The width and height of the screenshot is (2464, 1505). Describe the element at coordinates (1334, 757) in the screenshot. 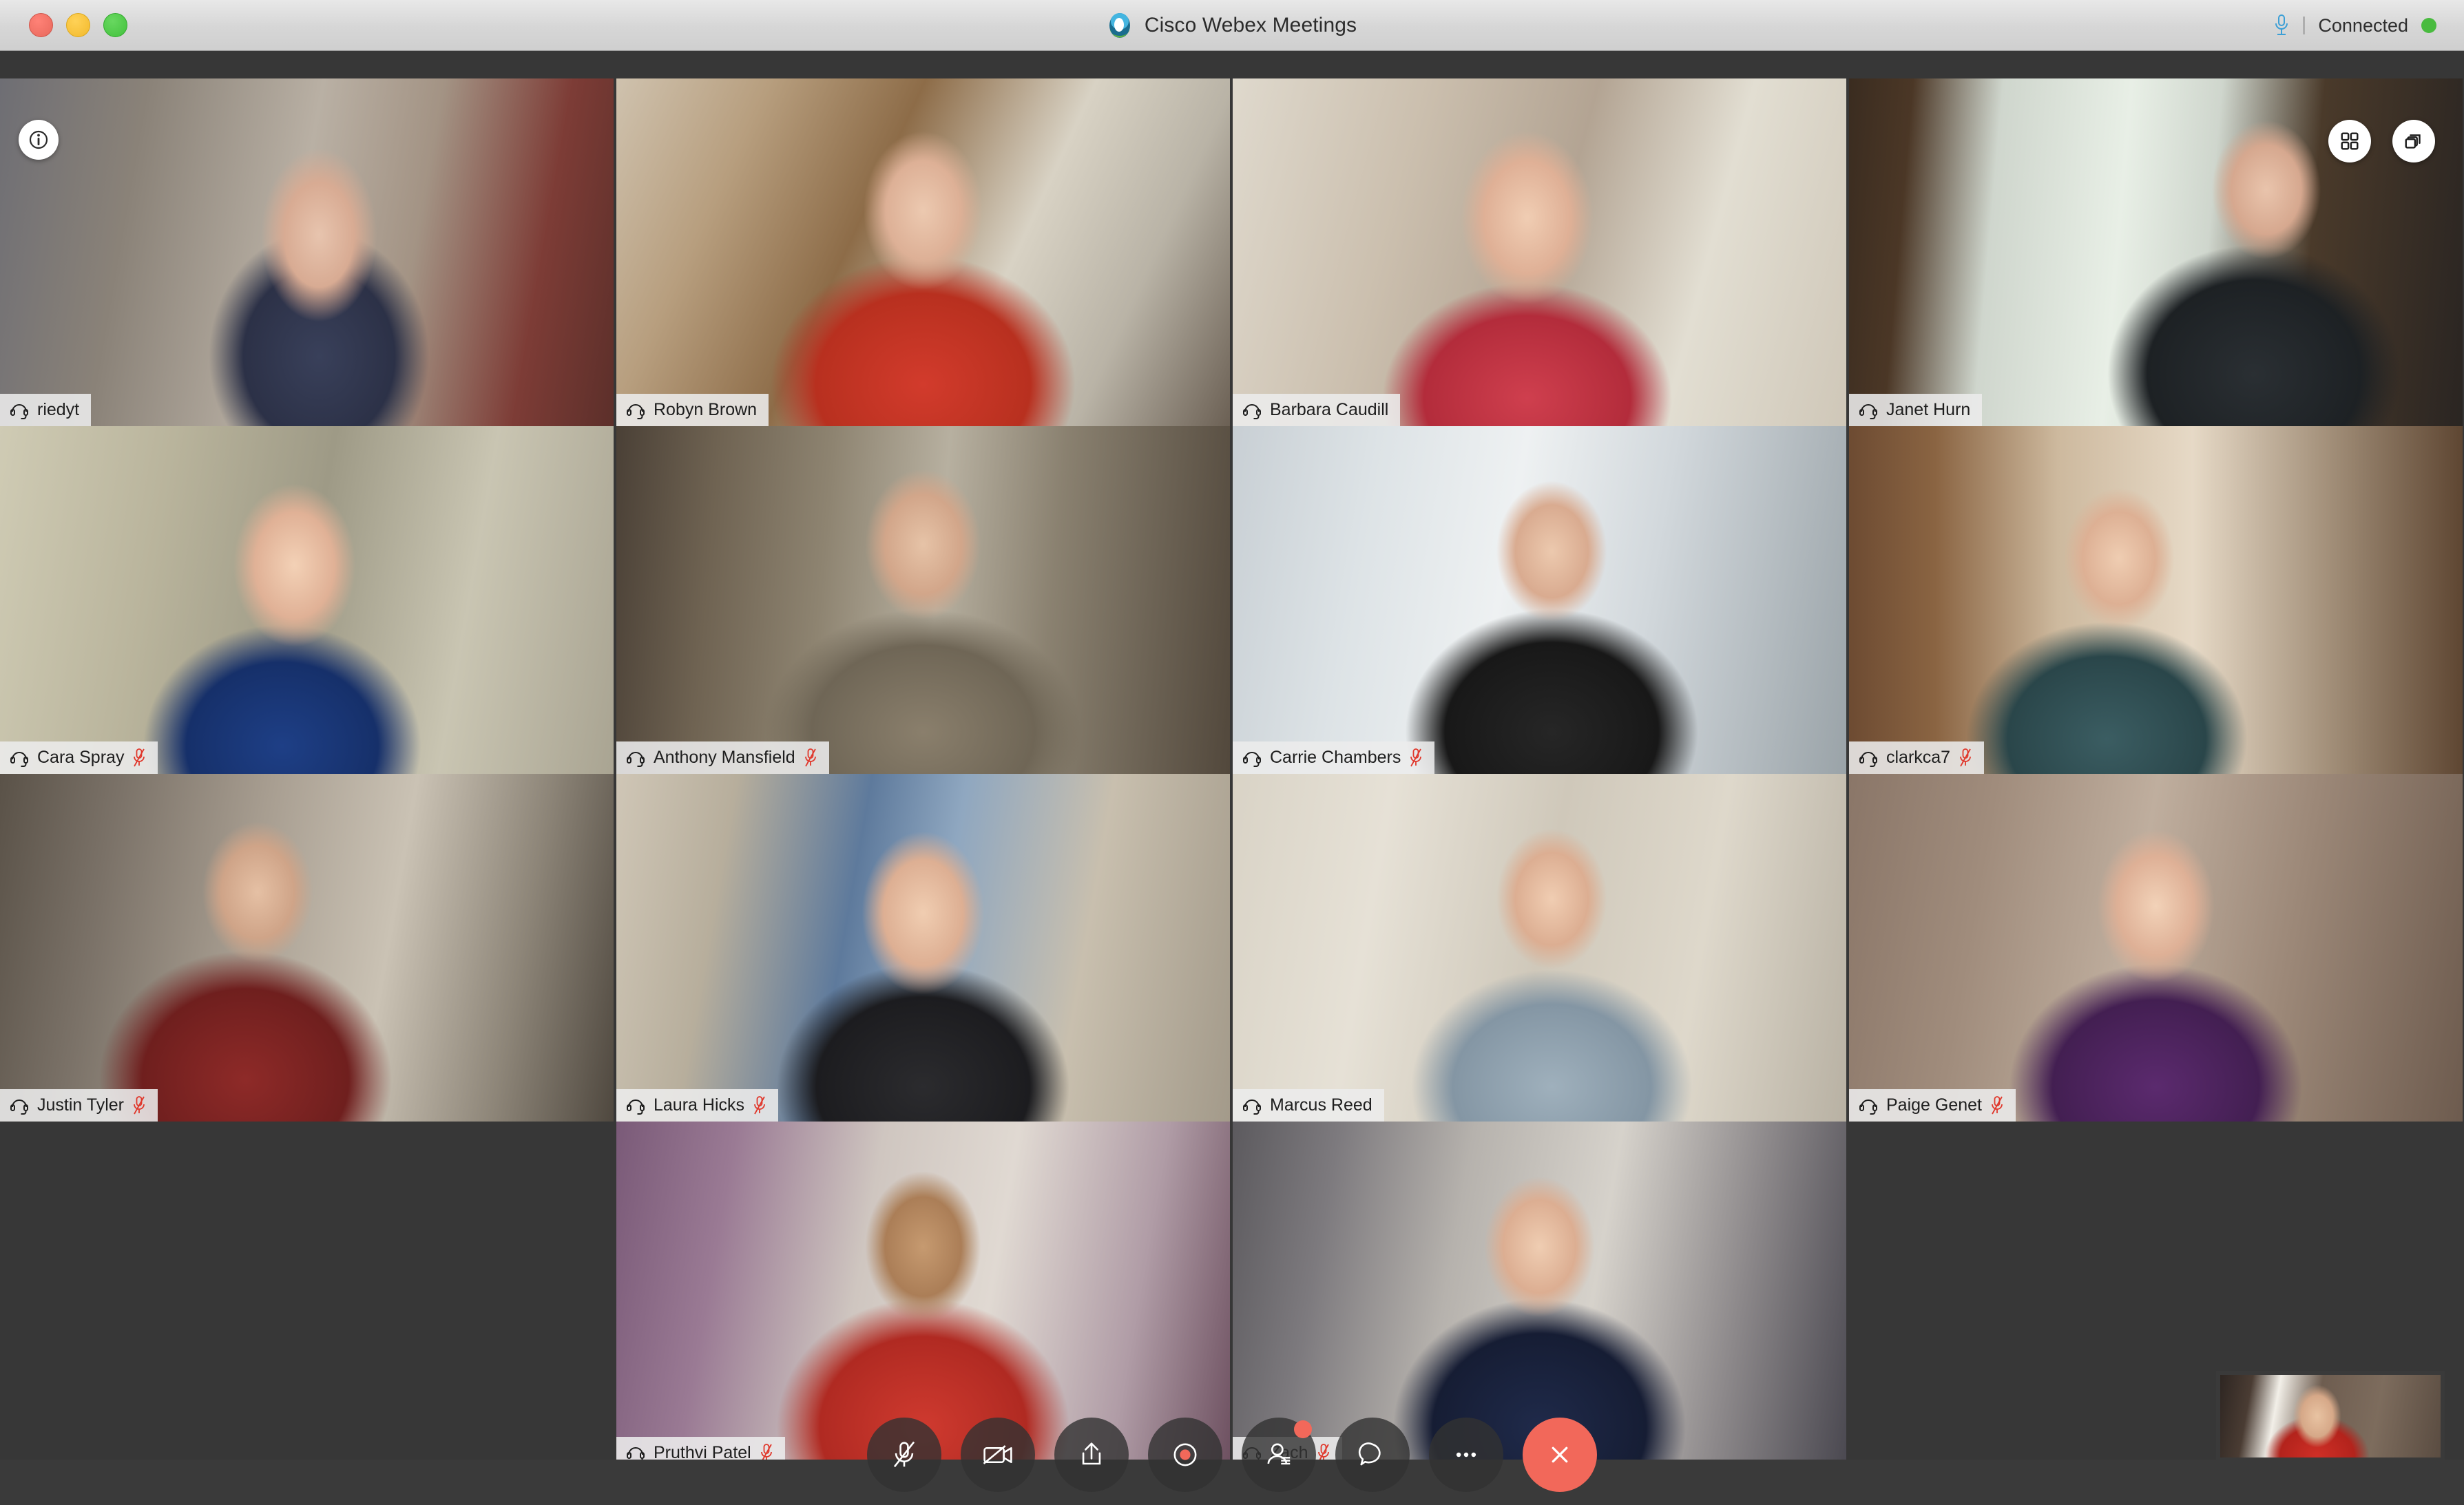

I see `participant-name-bar: Carrie Chambers` at that location.